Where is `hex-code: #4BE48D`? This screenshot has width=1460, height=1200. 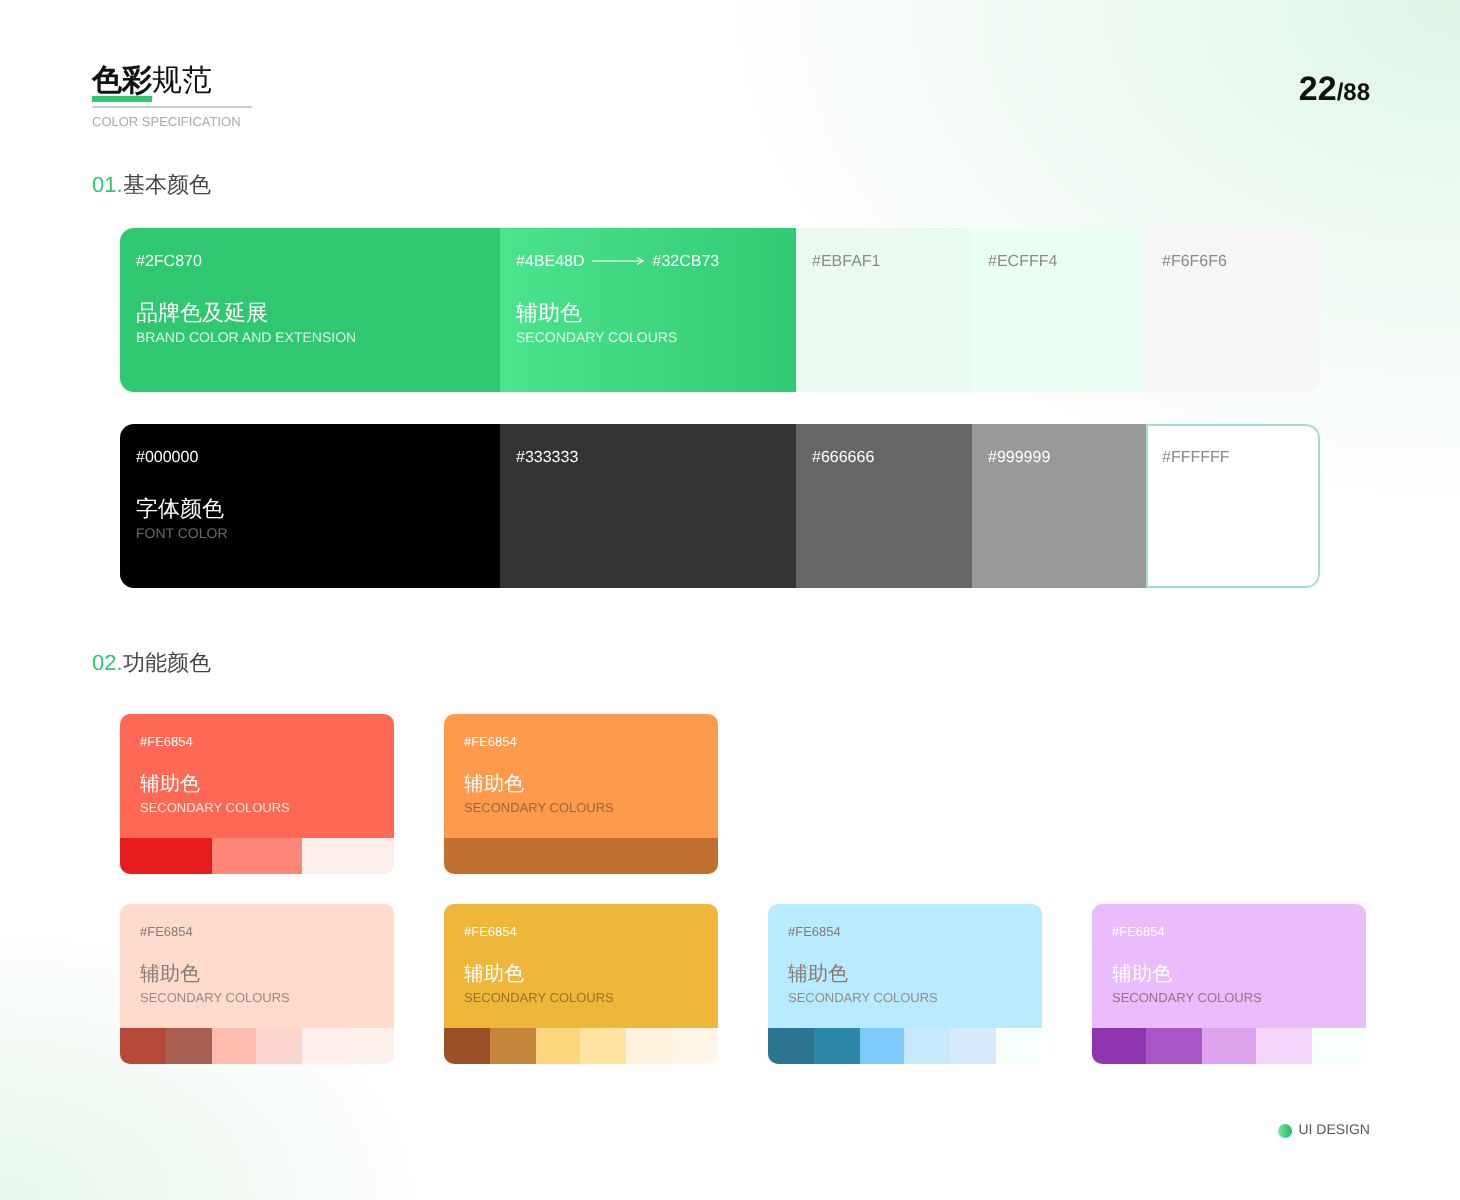
hex-code: #4BE48D is located at coordinates (550, 261).